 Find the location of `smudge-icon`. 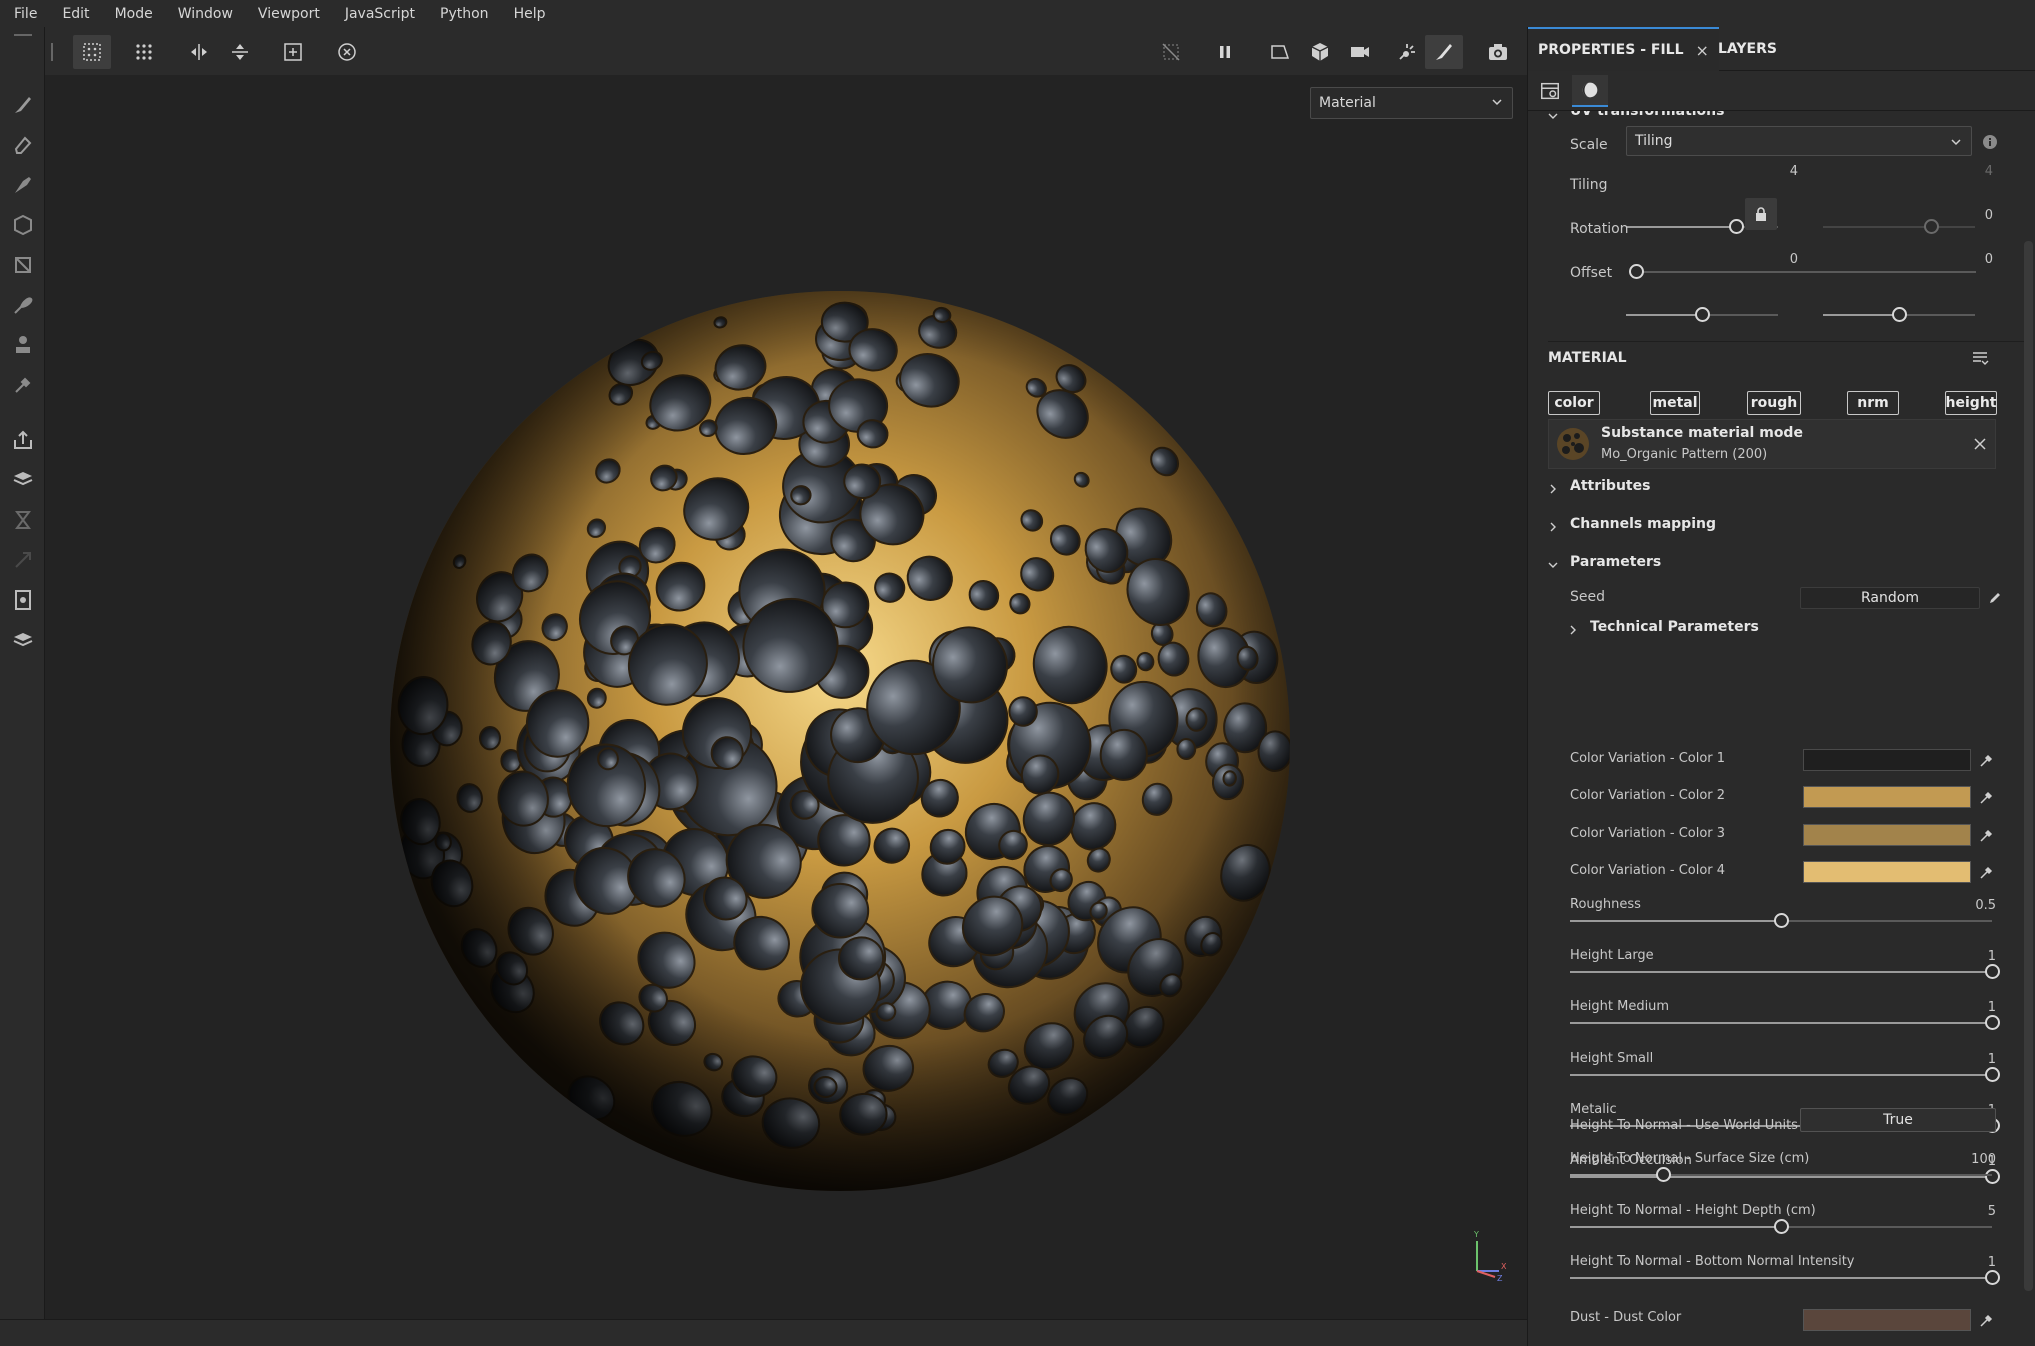

smudge-icon is located at coordinates (23, 305).